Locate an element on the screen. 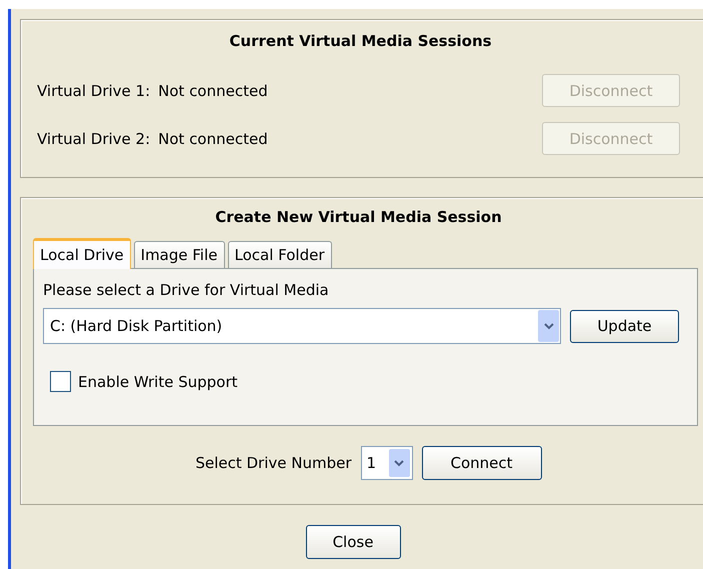 The image size is (703, 569). drive-number-label: Select Drive Number is located at coordinates (273, 463).